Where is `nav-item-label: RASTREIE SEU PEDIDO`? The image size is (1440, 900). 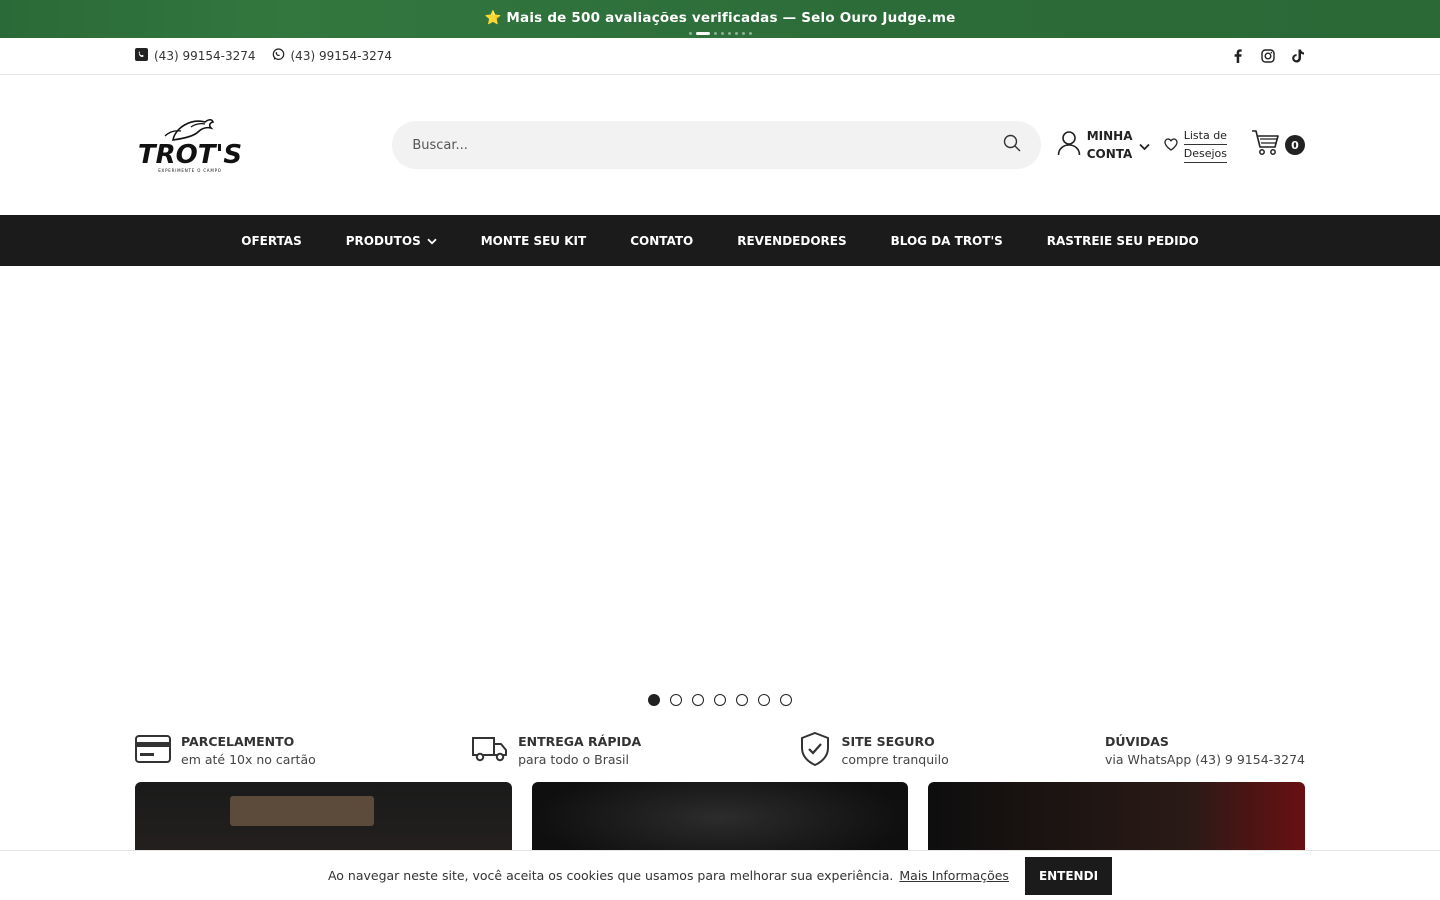
nav-item-label: RASTREIE SEU PEDIDO is located at coordinates (1122, 240).